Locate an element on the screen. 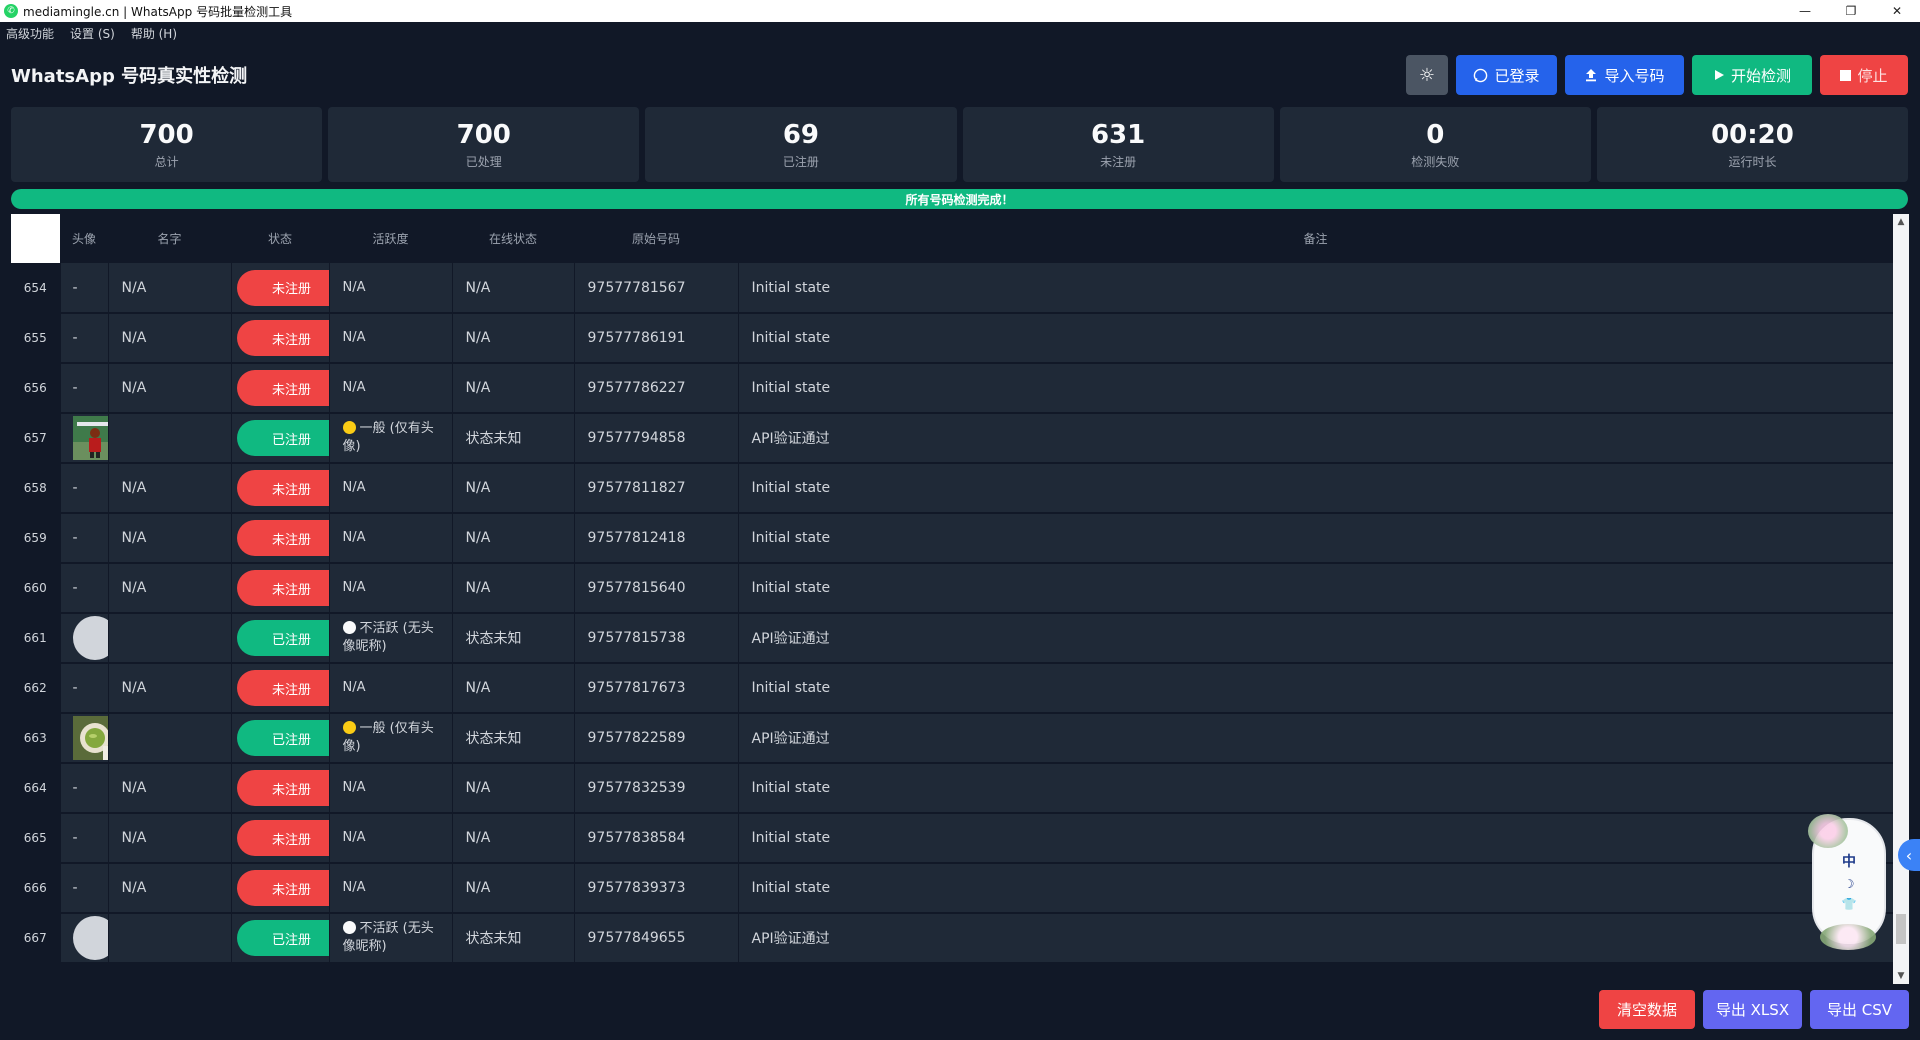  table-row: 655- N/A 未注册 N/A N/A 97577786191 Initial state is located at coordinates (952, 338).